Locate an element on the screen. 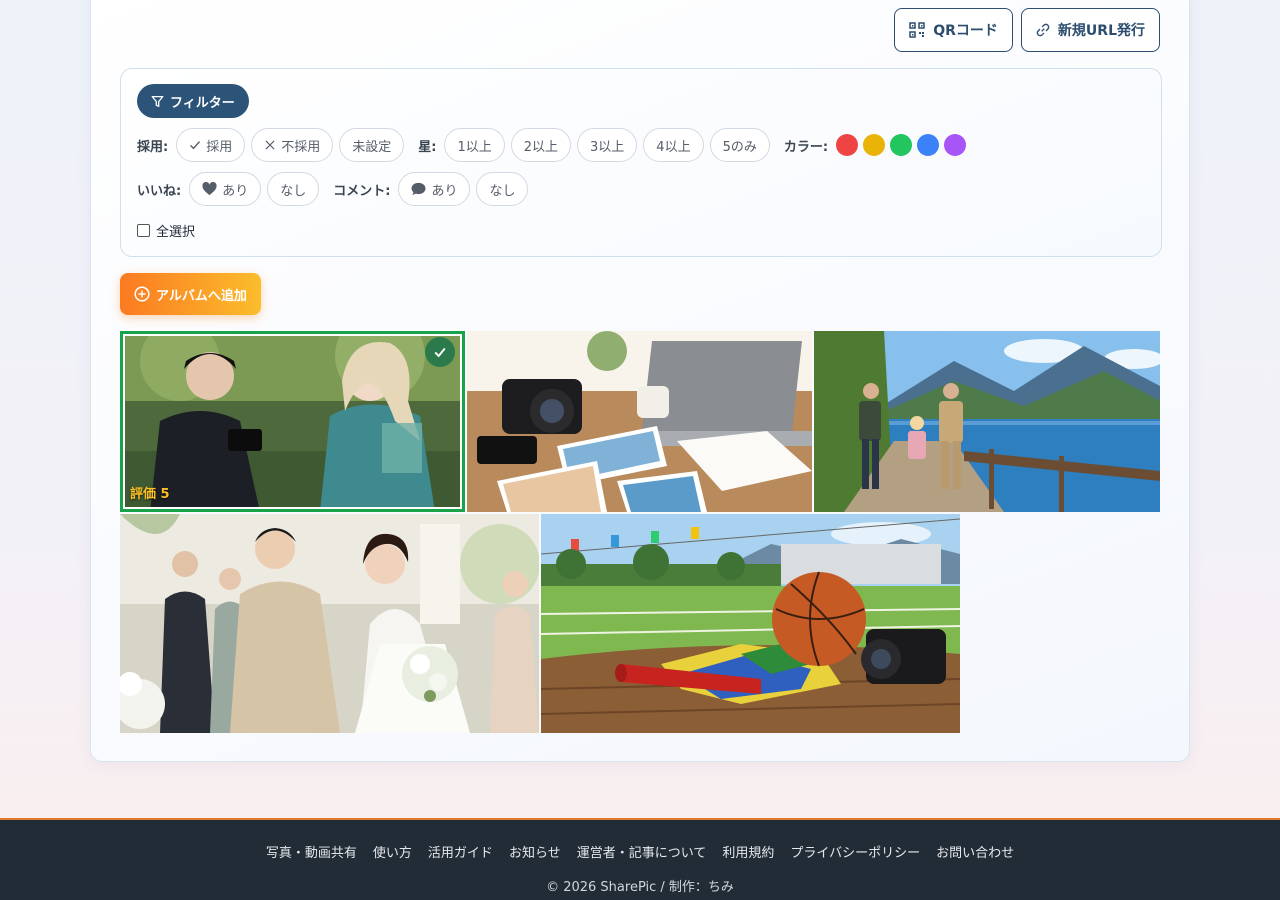 Image resolution: width=1280 pixels, height=900 pixels. adoption-unset-pill: 未設定 is located at coordinates (372, 145).